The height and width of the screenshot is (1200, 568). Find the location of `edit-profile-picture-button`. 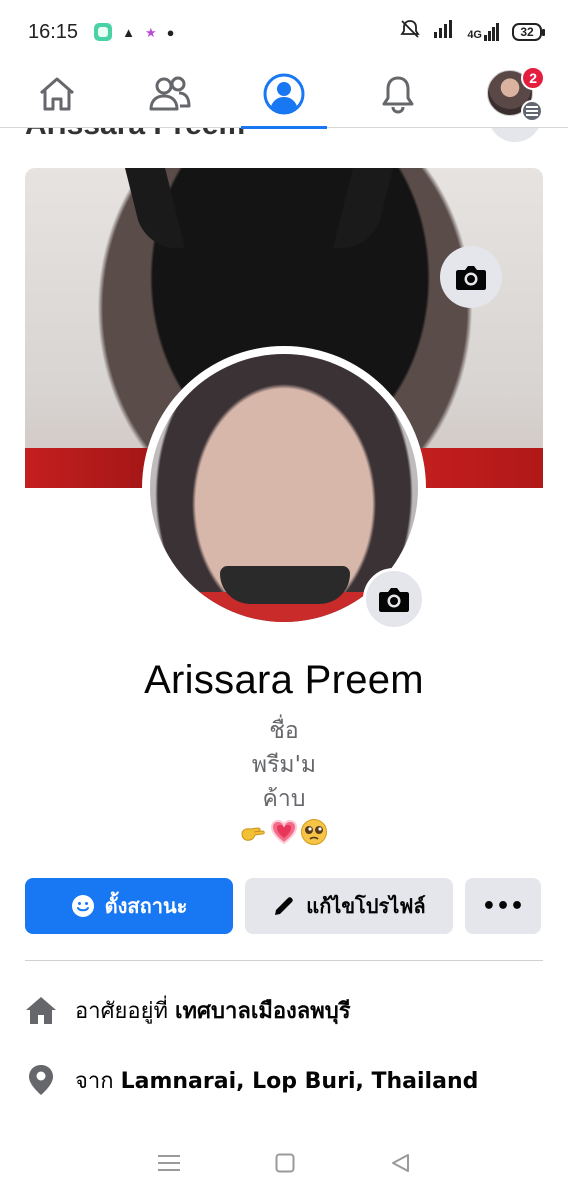

edit-profile-picture-button is located at coordinates (394, 599).